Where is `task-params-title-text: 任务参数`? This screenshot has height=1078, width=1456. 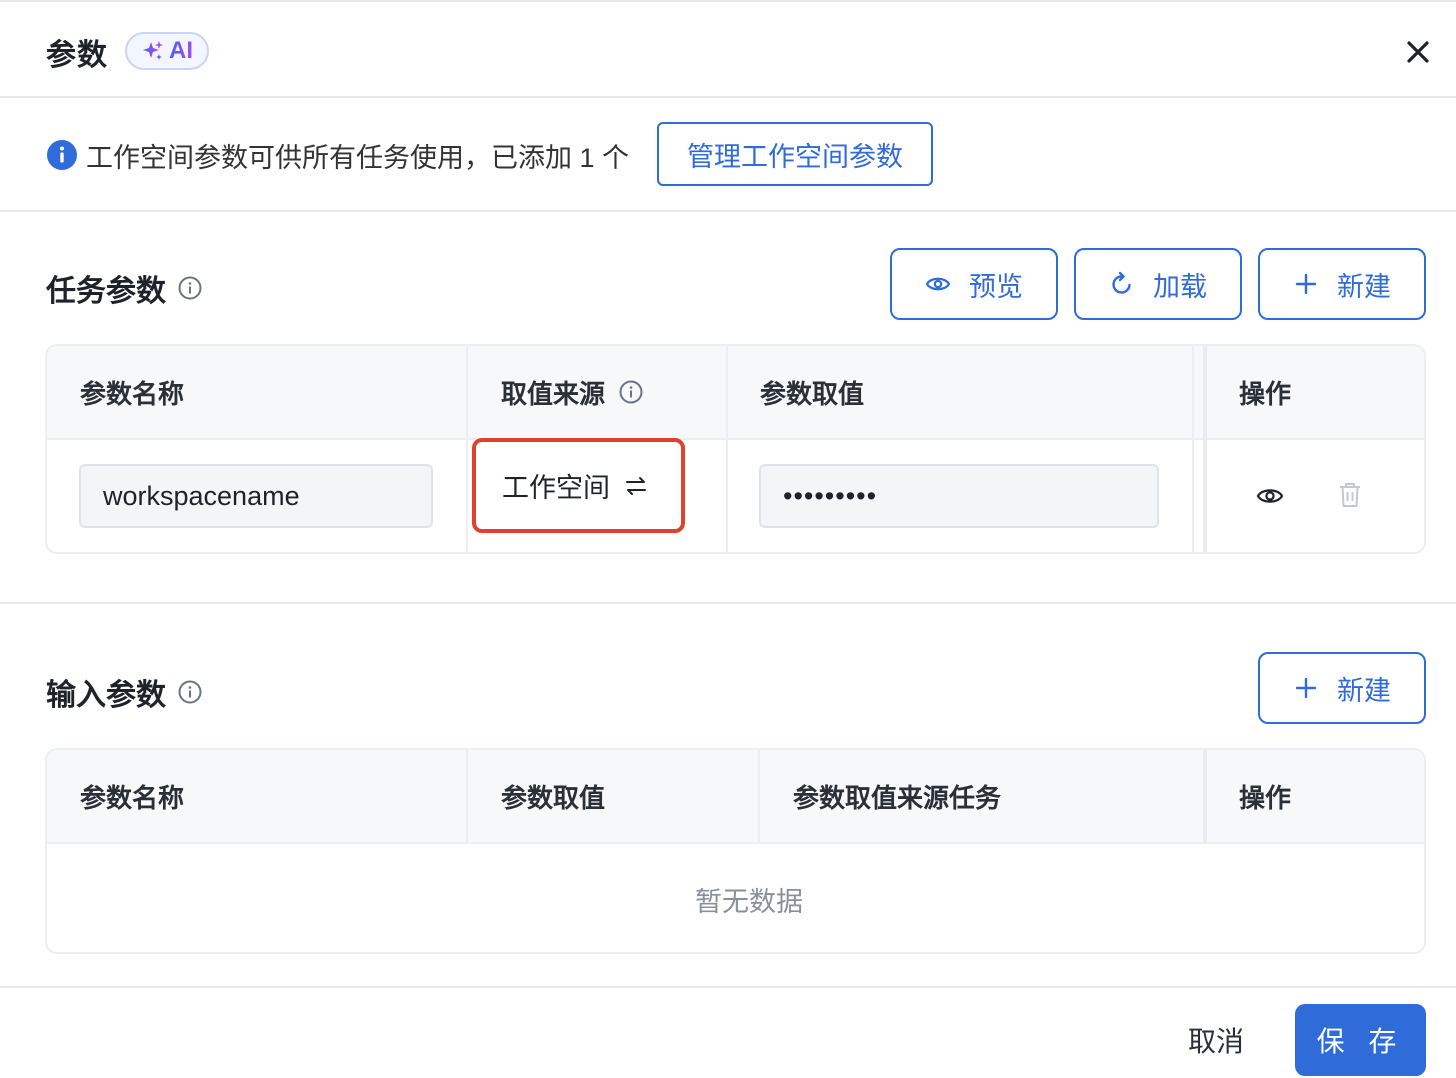
task-params-title-text: 任务参数 is located at coordinates (106, 291).